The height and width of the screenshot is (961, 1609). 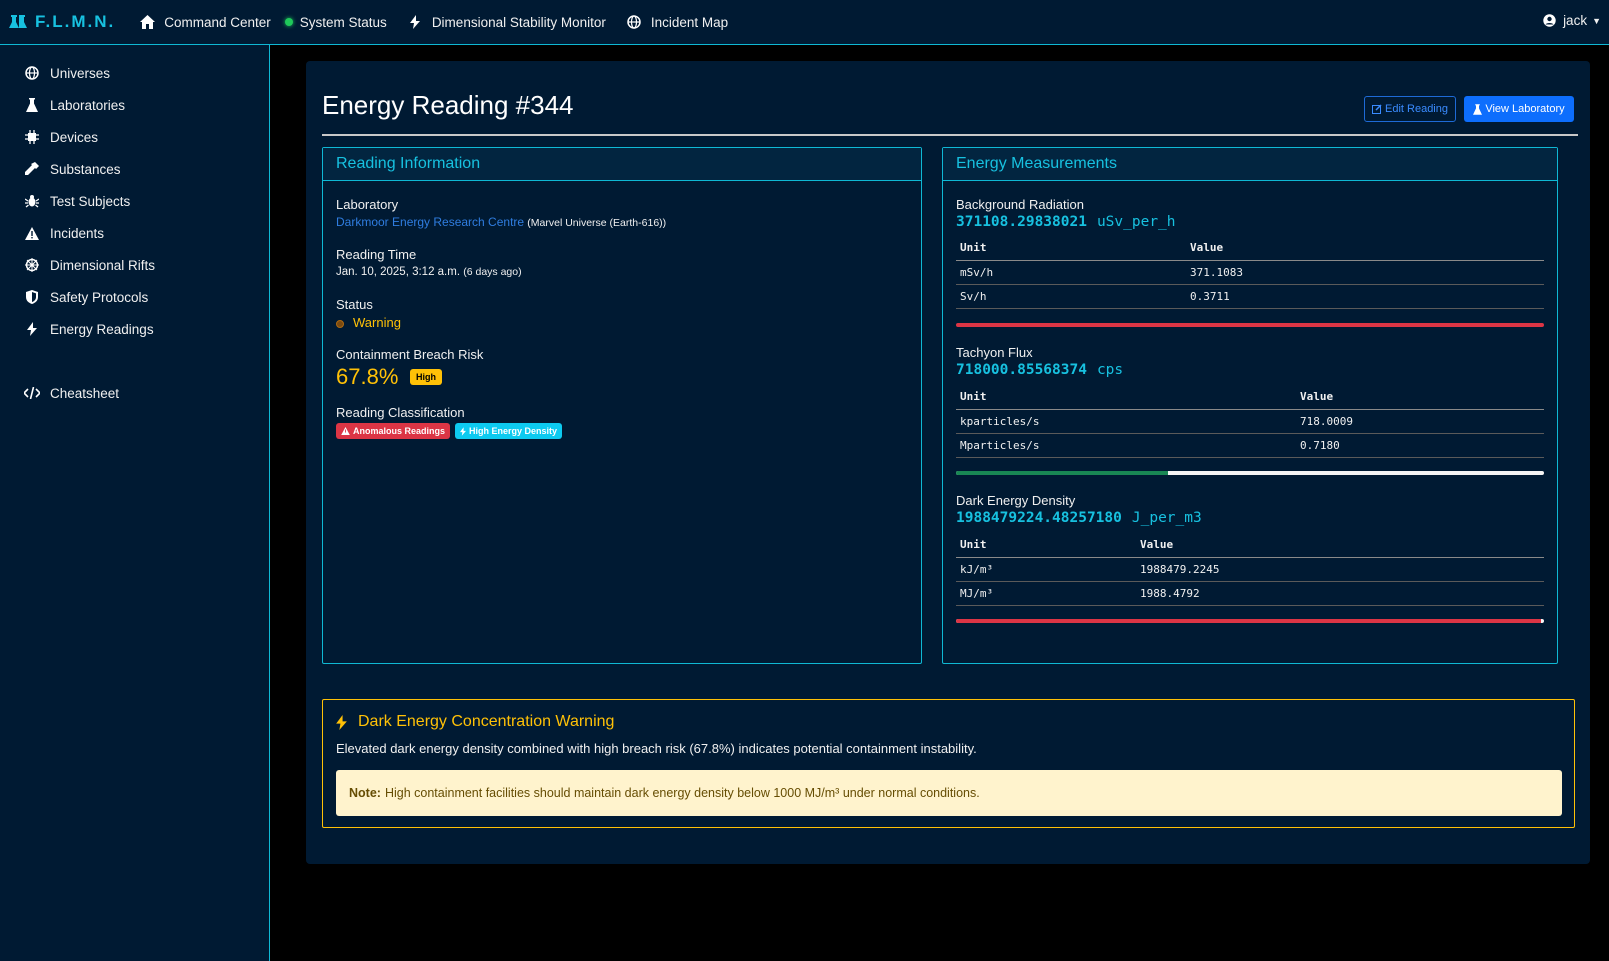 I want to click on measurement-number: 718000.85568374, so click(x=1021, y=370).